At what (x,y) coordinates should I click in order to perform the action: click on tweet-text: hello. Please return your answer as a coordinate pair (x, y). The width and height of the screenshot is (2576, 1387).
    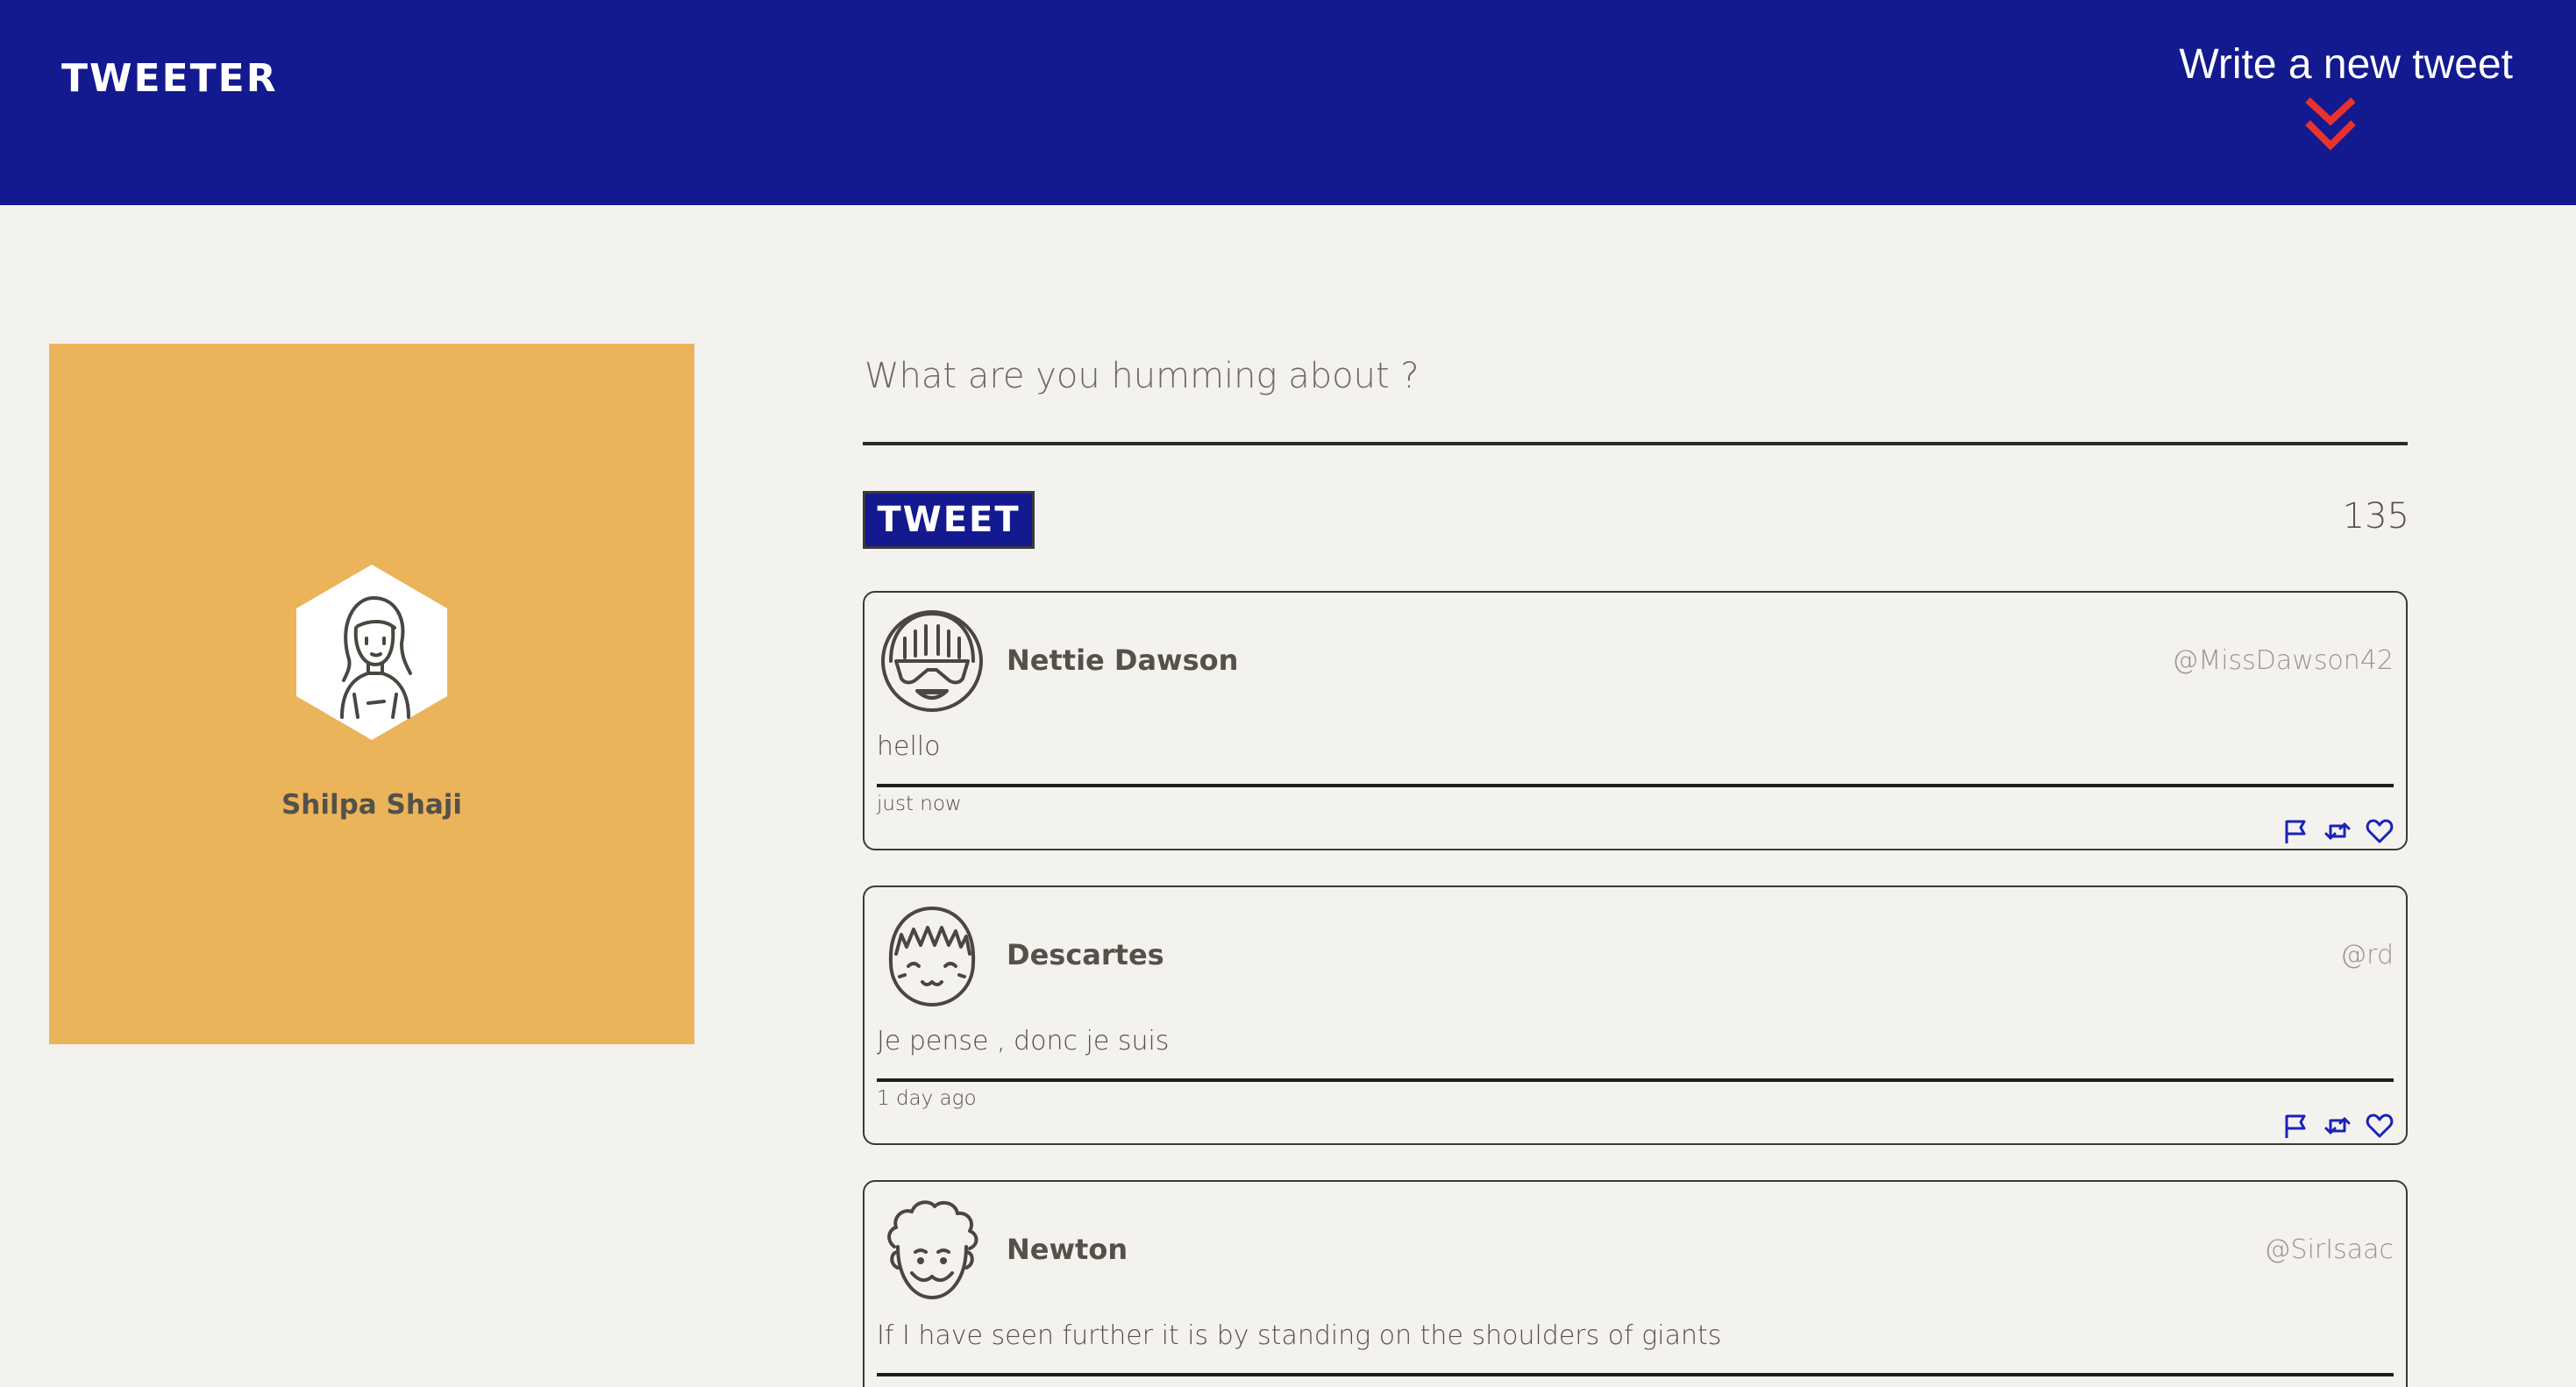
    Looking at the image, I should click on (909, 746).